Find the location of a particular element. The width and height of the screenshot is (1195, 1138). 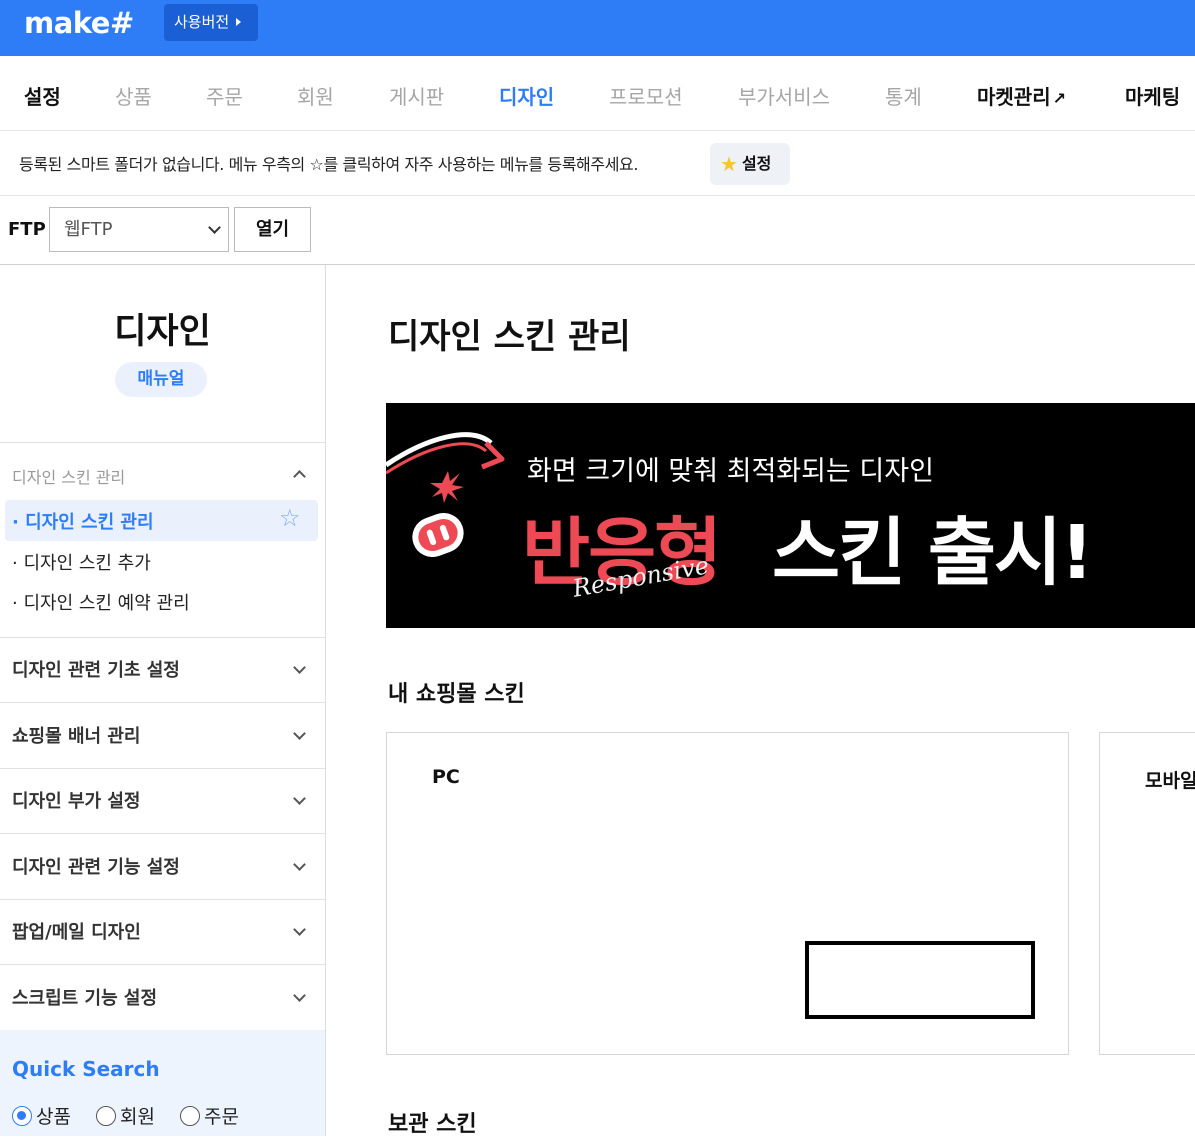

nav-item-board: 게시판 is located at coordinates (416, 95).